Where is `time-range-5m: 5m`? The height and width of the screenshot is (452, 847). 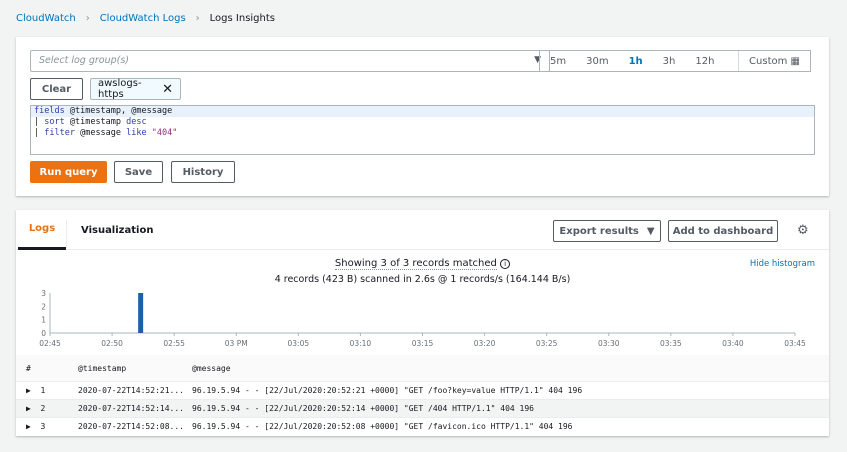
time-range-5m: 5m is located at coordinates (558, 61).